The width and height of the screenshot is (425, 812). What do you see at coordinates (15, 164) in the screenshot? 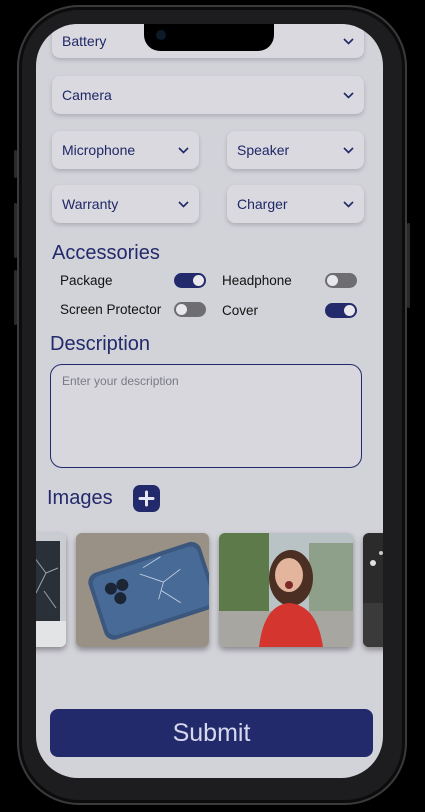
I see `mute-switch` at bounding box center [15, 164].